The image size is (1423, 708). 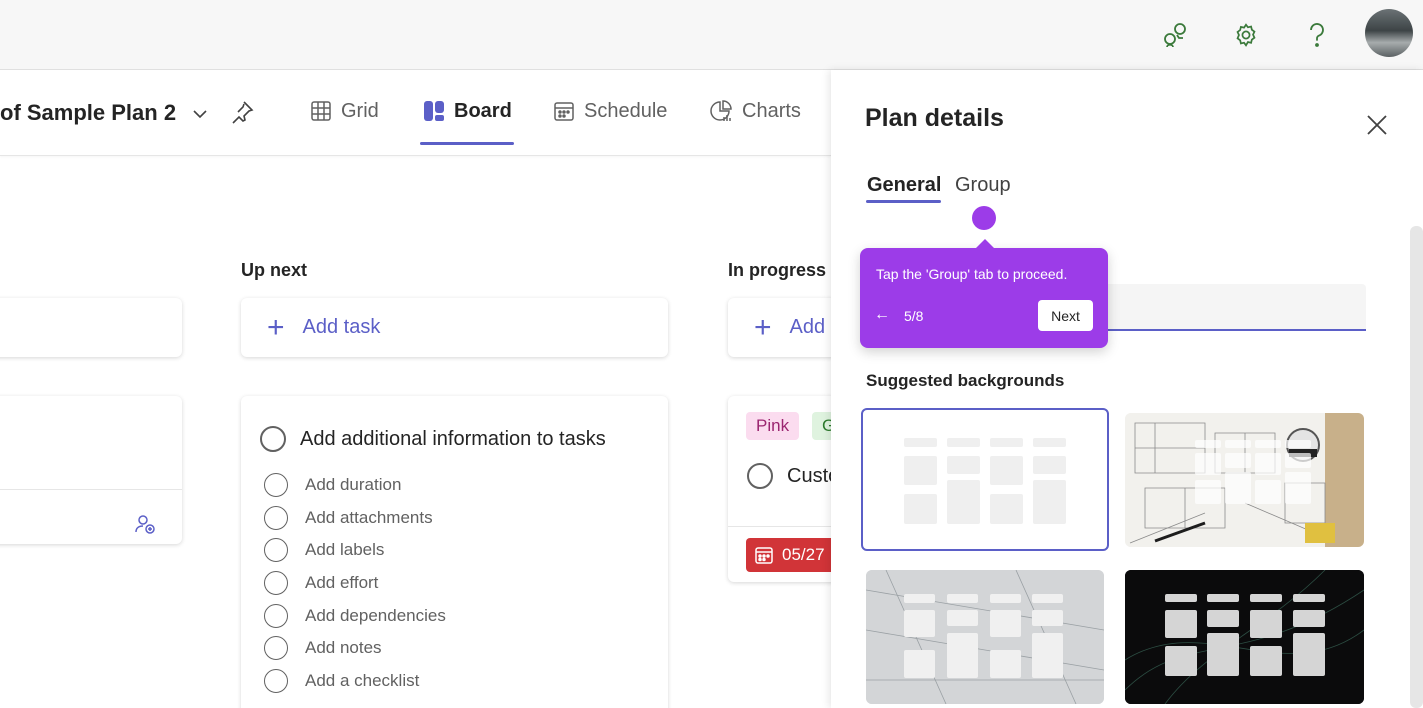 I want to click on tab-grid: Grid, so click(x=344, y=111).